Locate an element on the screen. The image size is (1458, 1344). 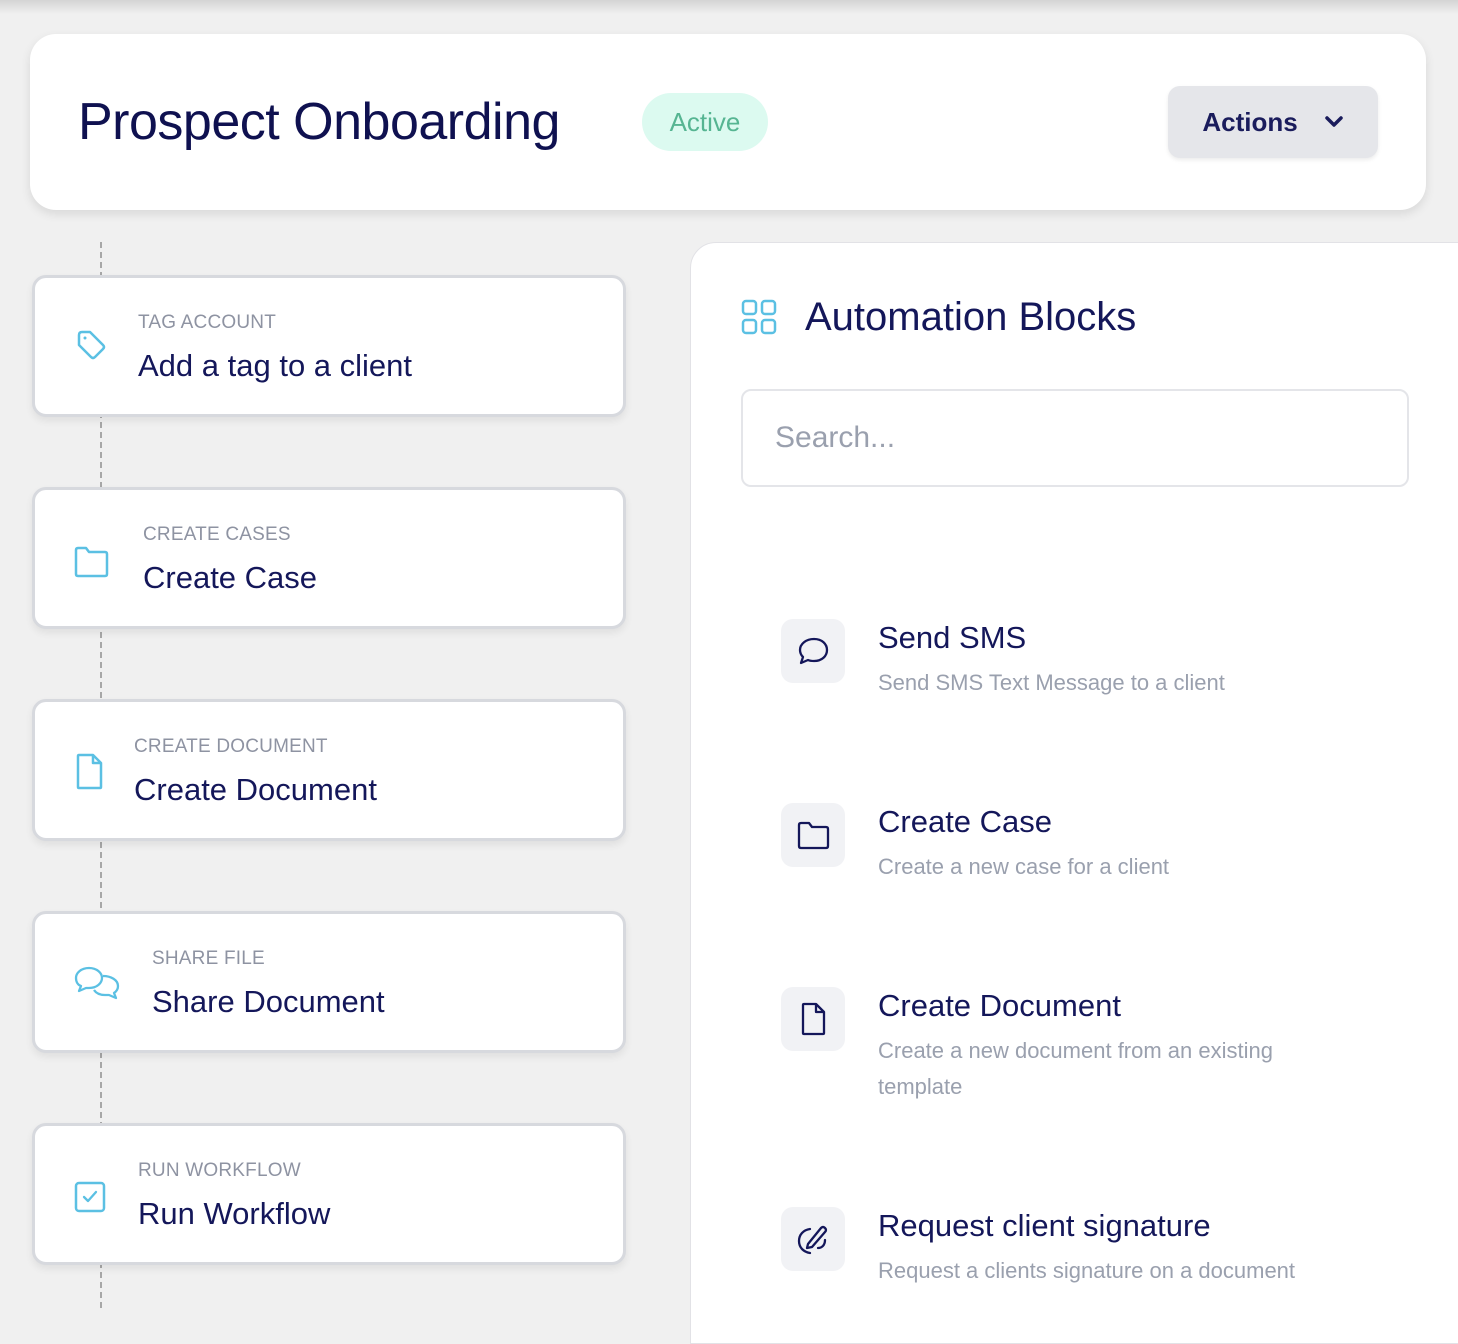
step-title: Create Document is located at coordinates (255, 789).